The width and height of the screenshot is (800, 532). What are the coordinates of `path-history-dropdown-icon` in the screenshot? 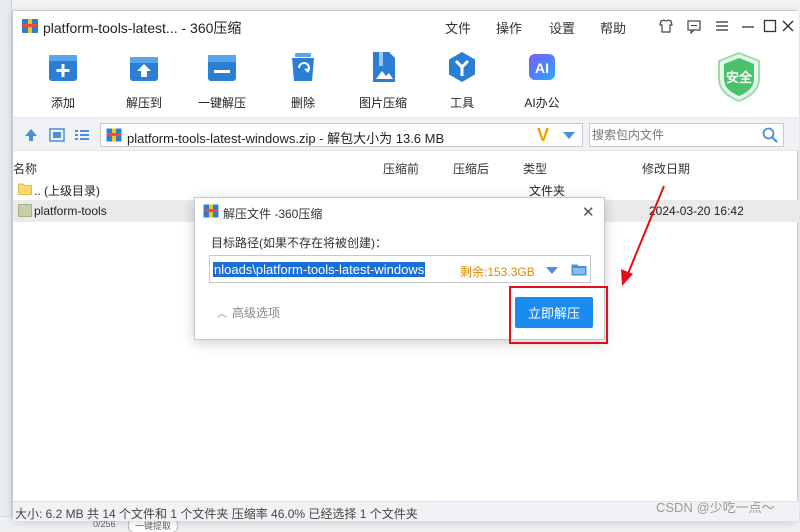 It's located at (552, 270).